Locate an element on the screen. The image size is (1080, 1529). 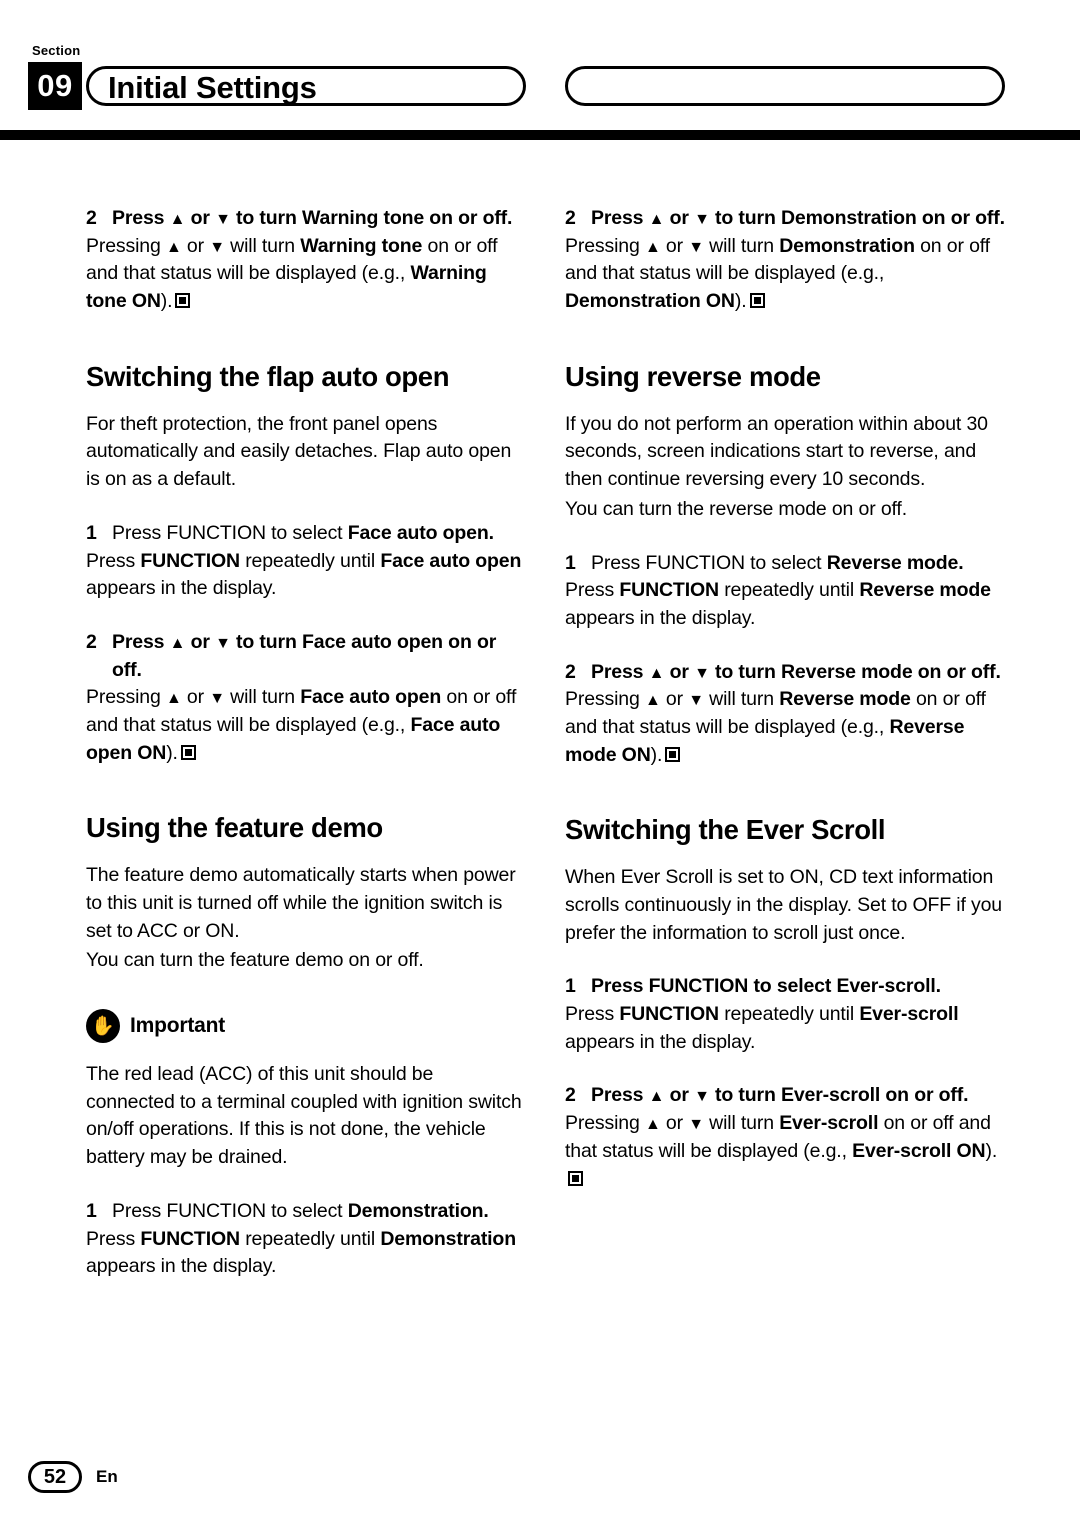
step-reverse-1: 1 Press FUNCTION to select Reverse mode. is located at coordinates (785, 564).